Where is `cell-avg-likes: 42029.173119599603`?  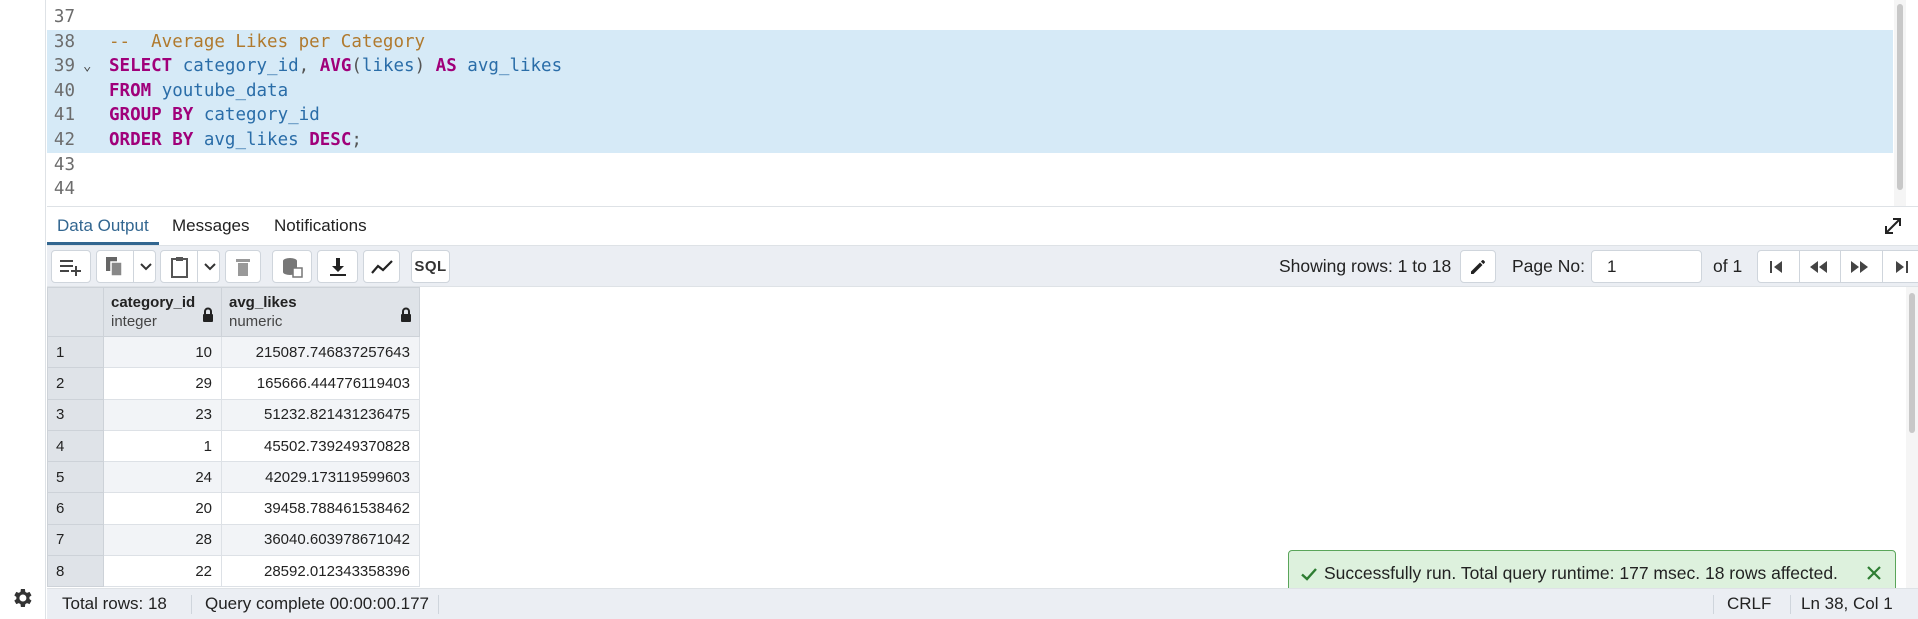 cell-avg-likes: 42029.173119599603 is located at coordinates (320, 477).